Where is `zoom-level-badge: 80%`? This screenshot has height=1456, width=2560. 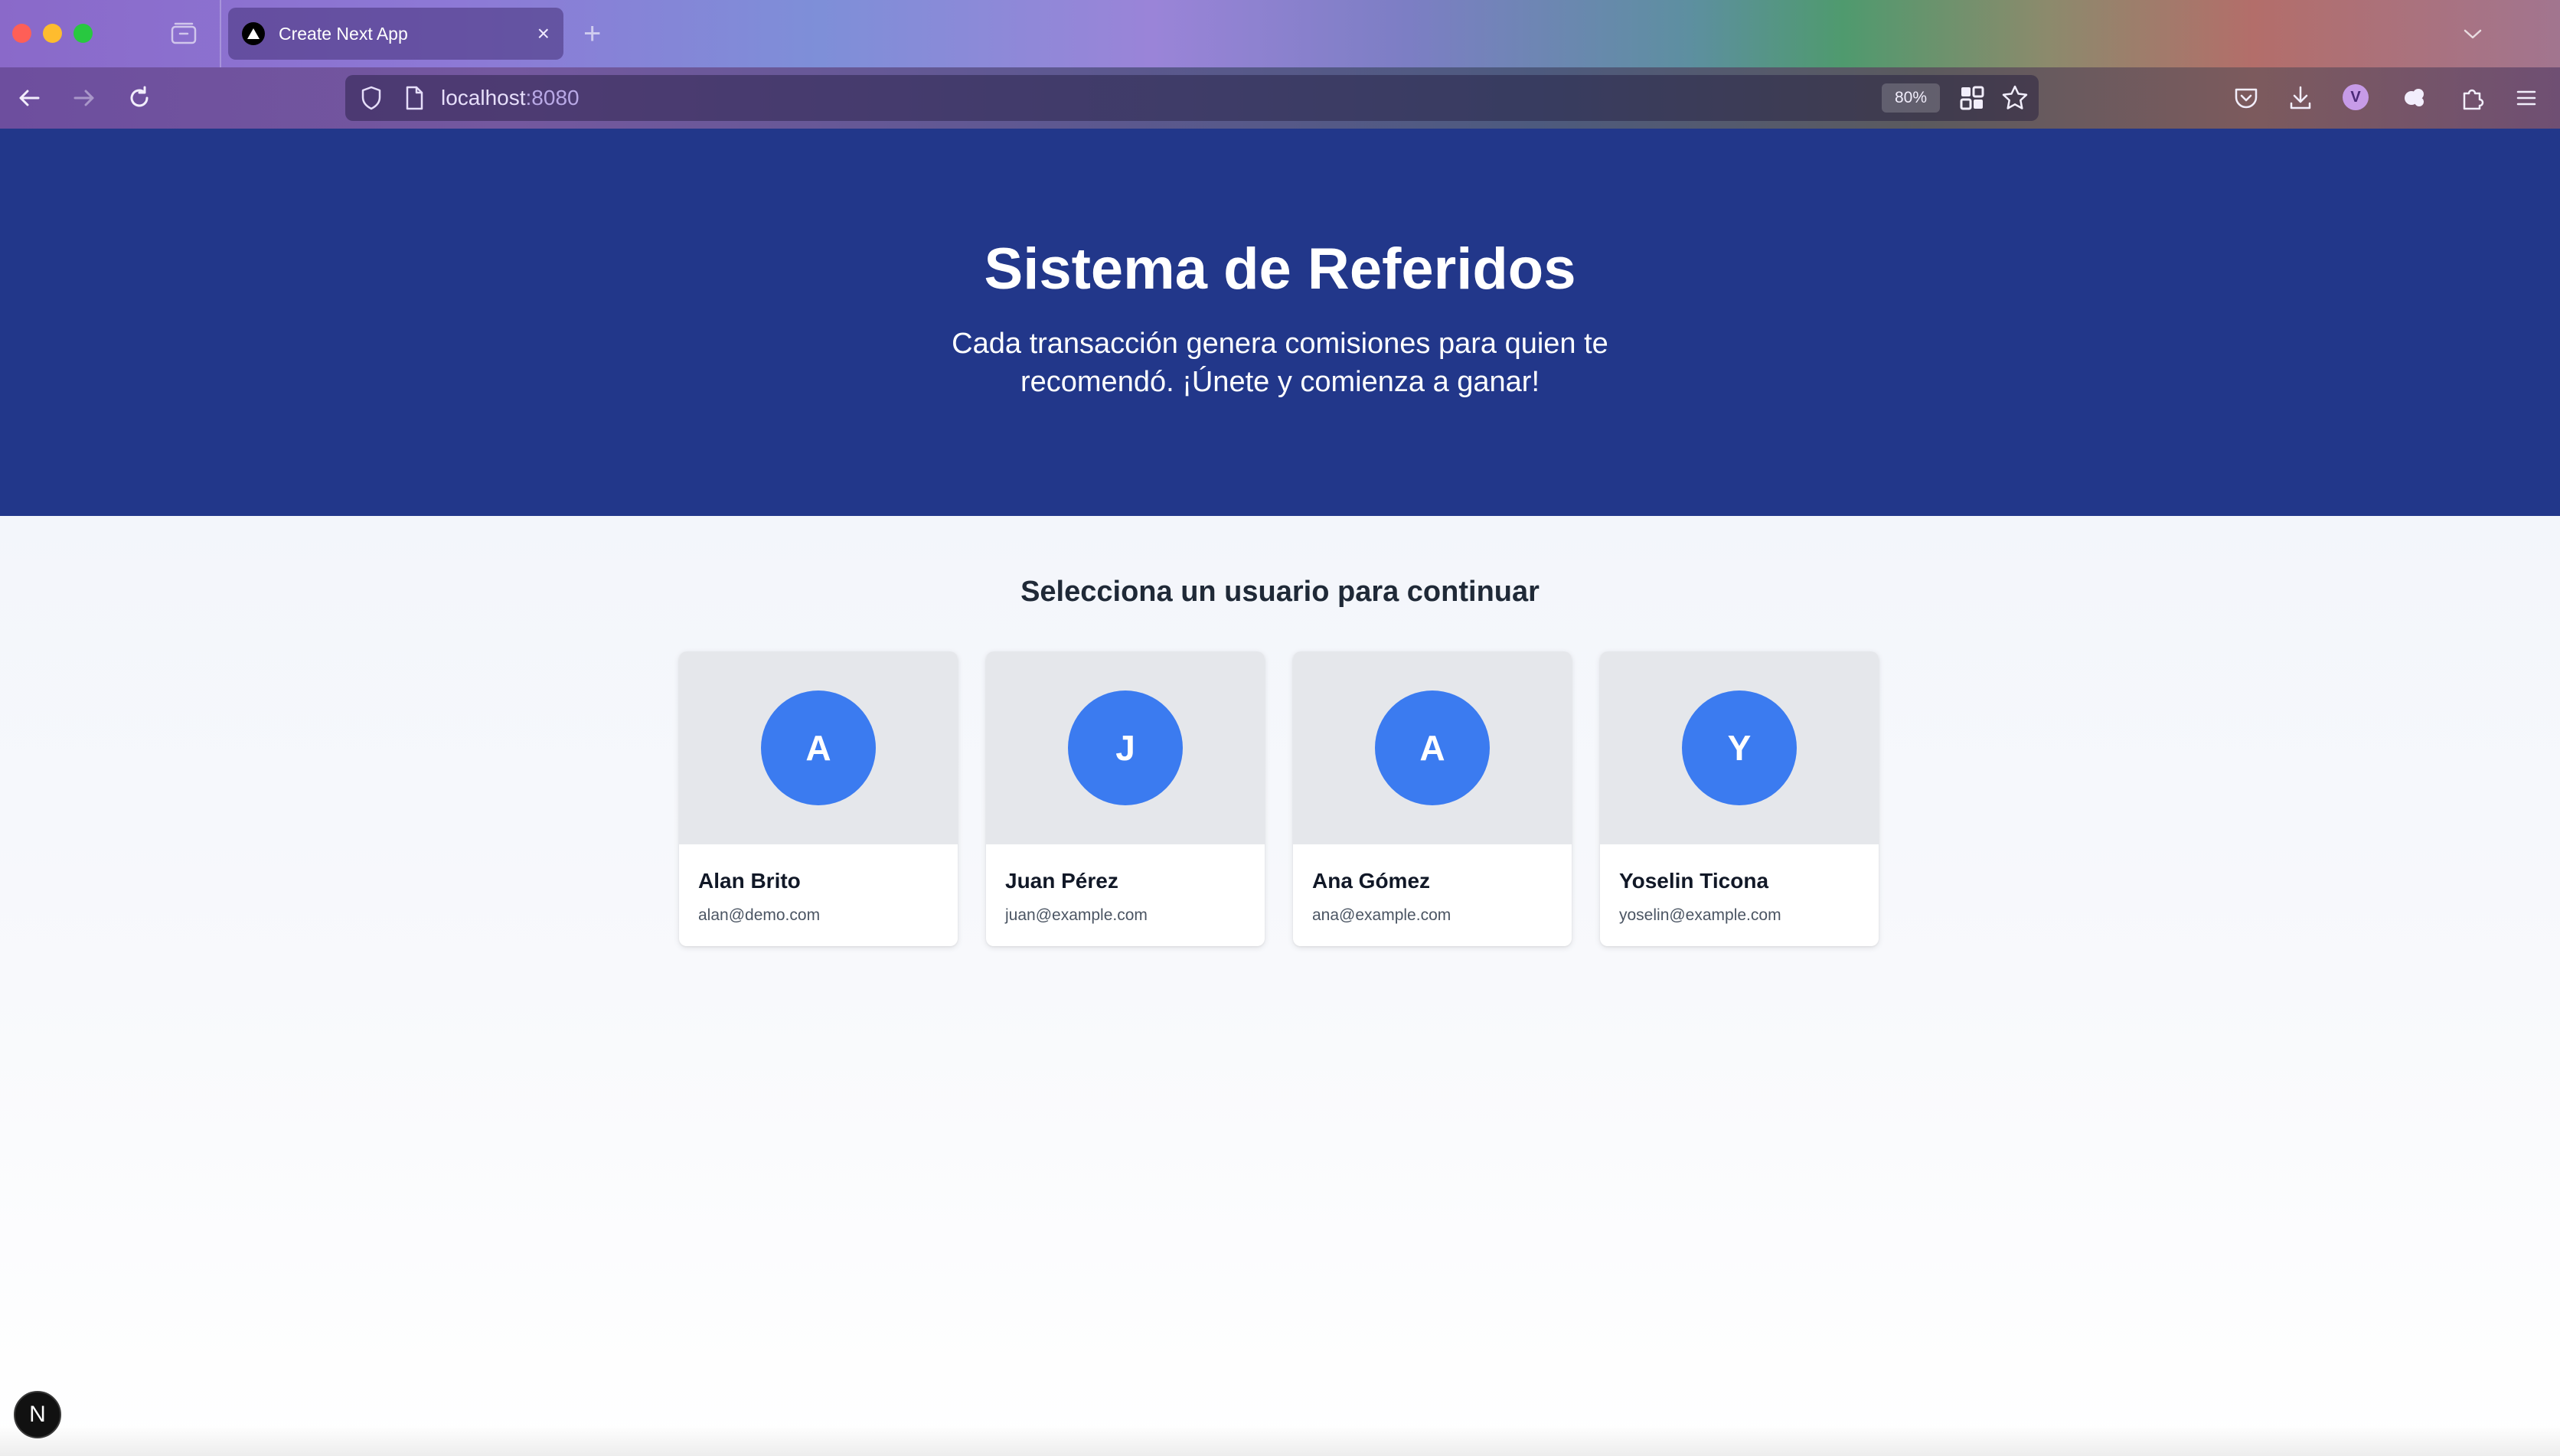
zoom-level-badge: 80% is located at coordinates (1911, 98).